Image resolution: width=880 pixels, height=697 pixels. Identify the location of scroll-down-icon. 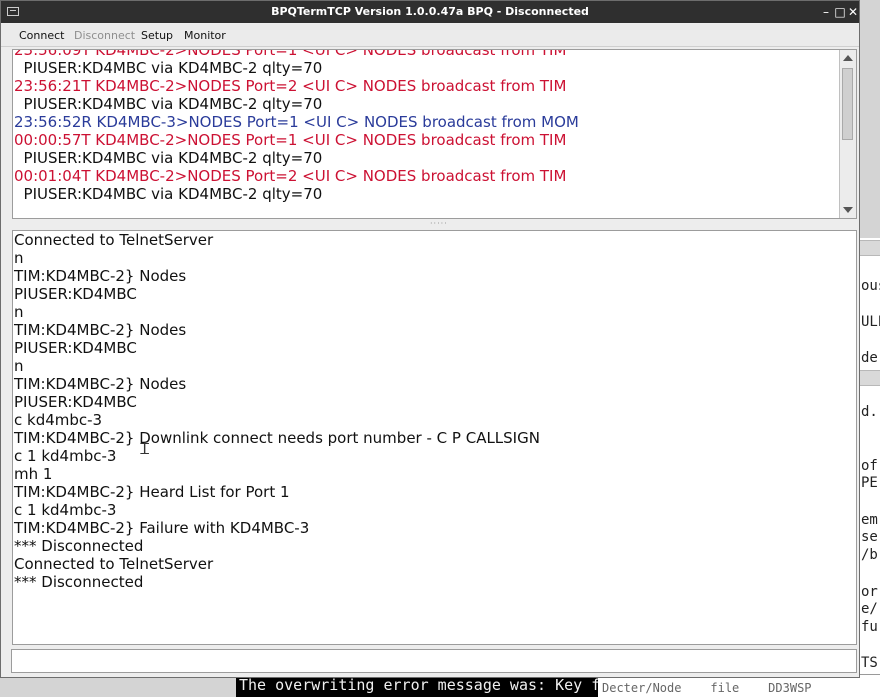
(848, 210).